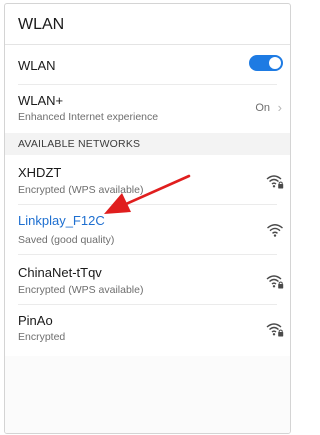 This screenshot has height=435, width=320. Describe the element at coordinates (61, 220) in the screenshot. I see `network-name: Linkplay_F12C` at that location.